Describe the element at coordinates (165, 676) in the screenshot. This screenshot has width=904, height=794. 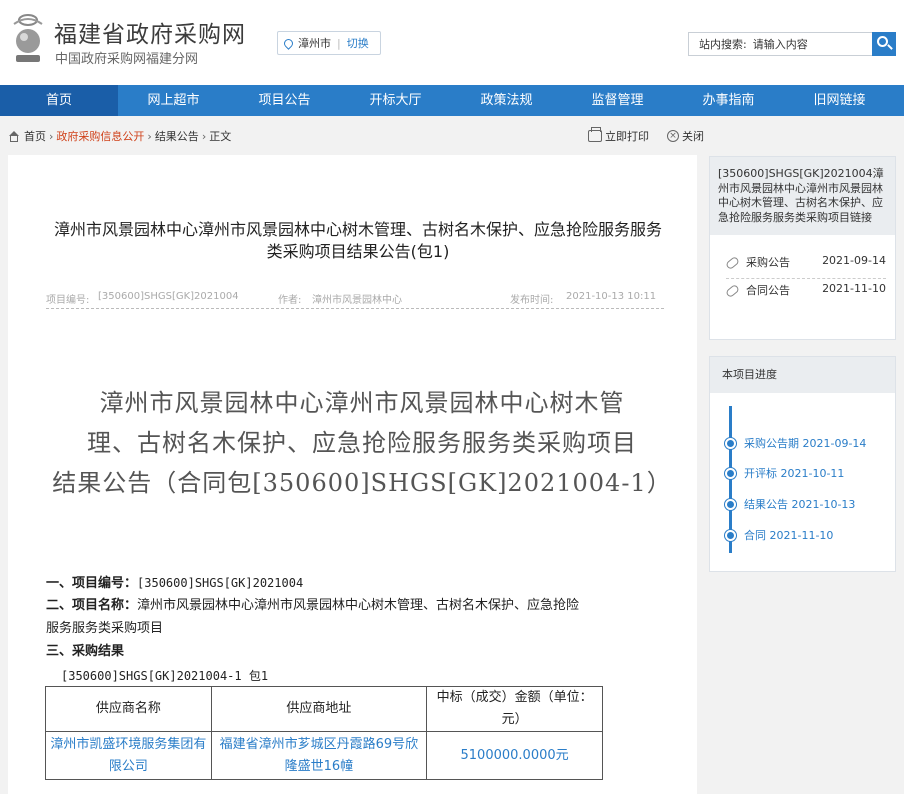
I see `package-label: [350600]SHGS[GK]2021004-1 包1` at that location.